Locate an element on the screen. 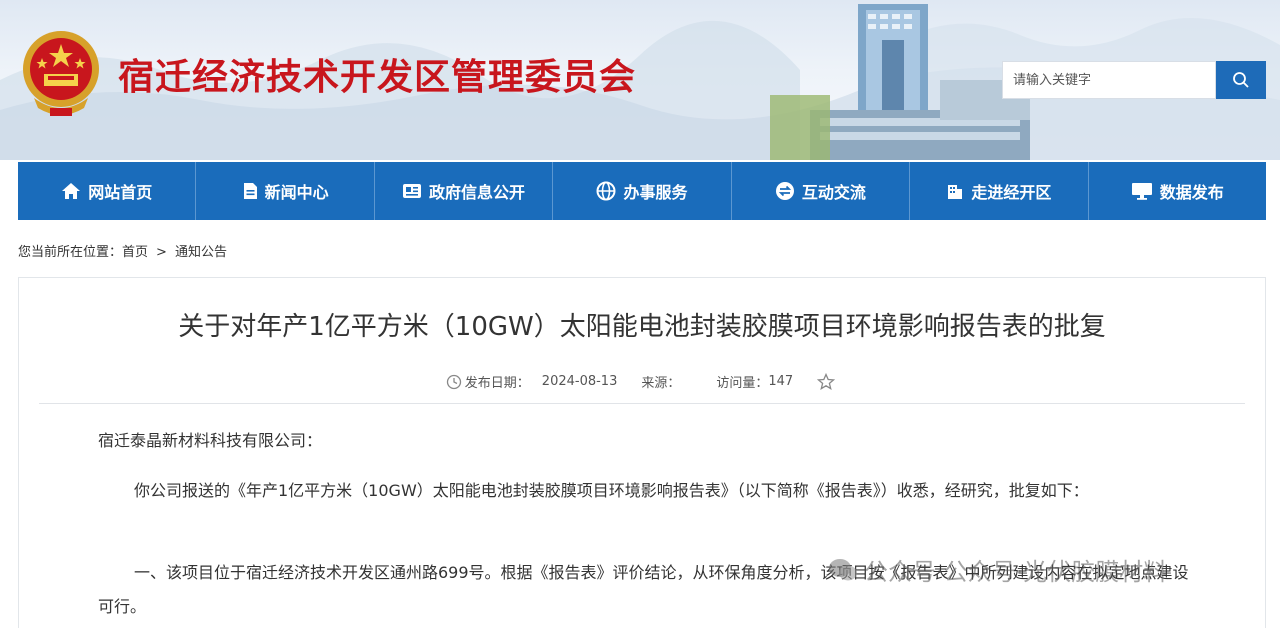 The width and height of the screenshot is (1280, 628). monitor-icon is located at coordinates (1141, 191).